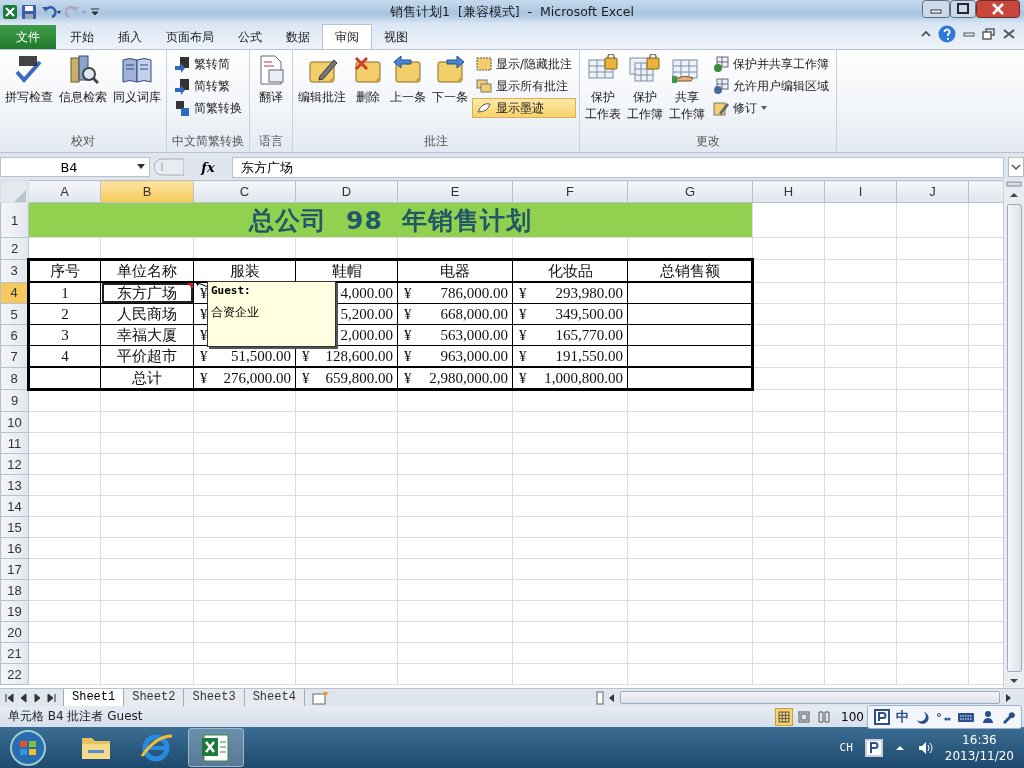 The width and height of the screenshot is (1024, 768). I want to click on last-sheet-icon, so click(52, 697).